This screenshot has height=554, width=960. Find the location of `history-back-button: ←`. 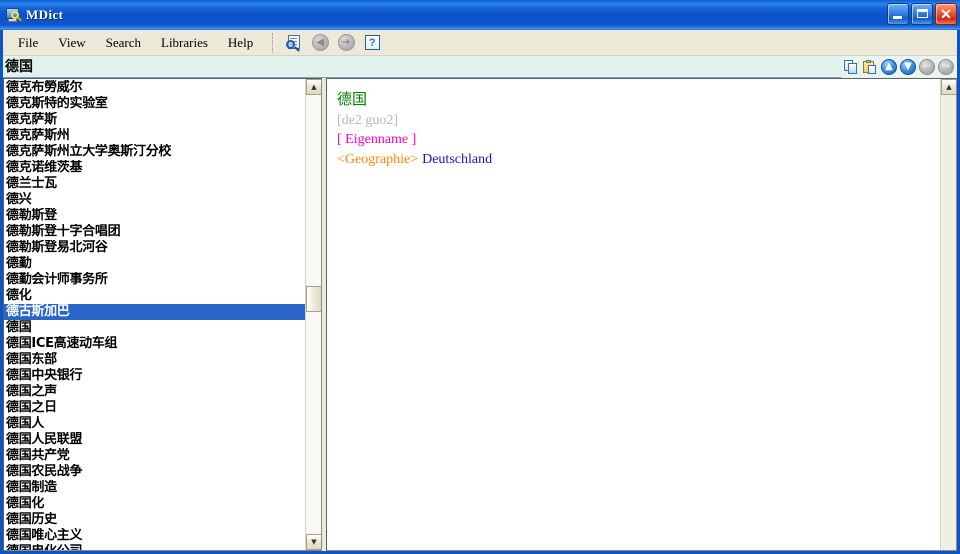

history-back-button: ← is located at coordinates (927, 67).